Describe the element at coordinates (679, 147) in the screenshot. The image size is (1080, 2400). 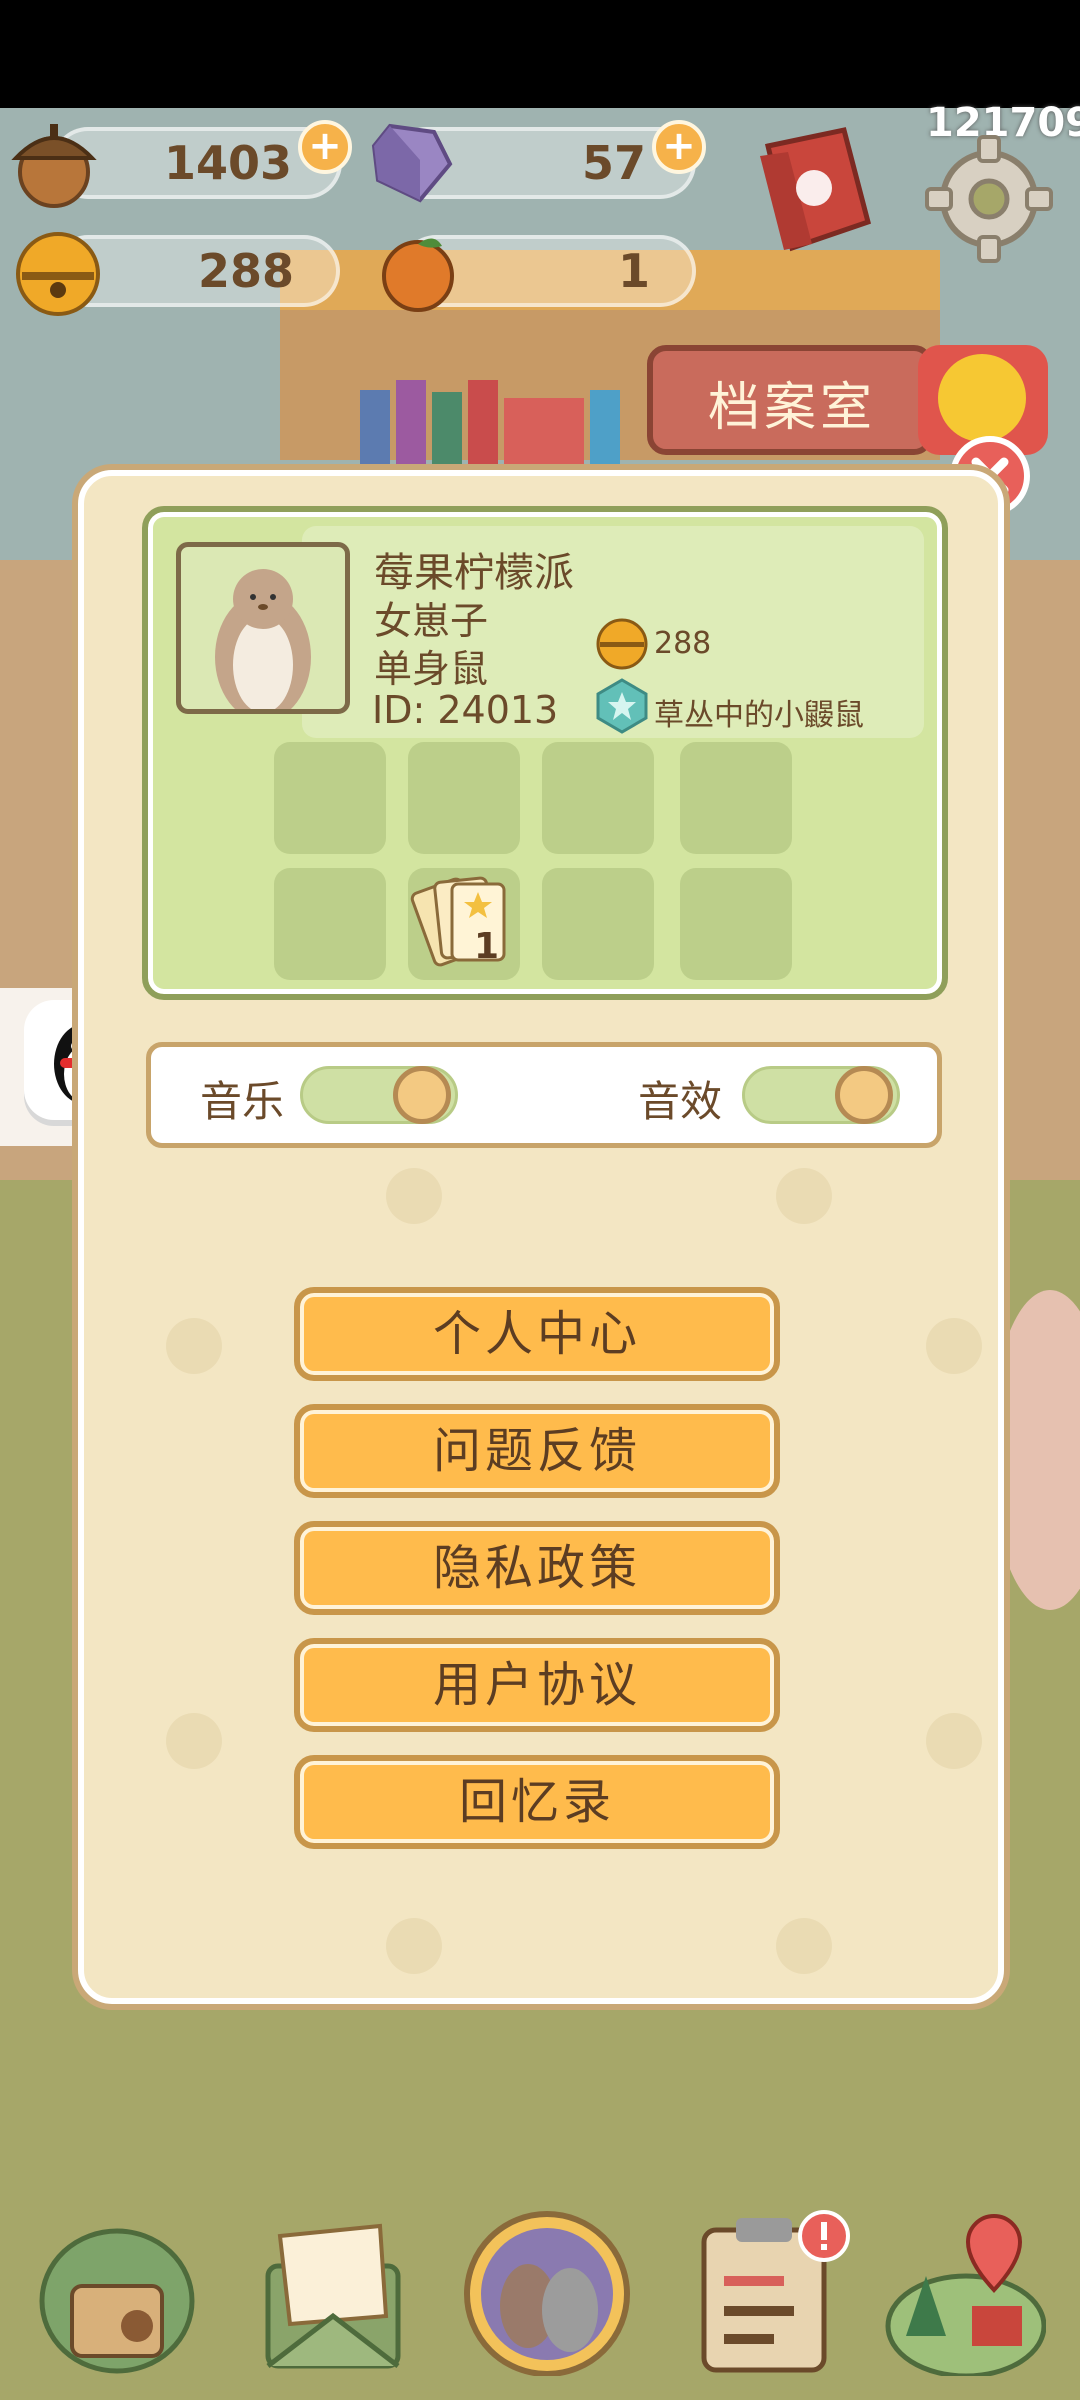
I see `gem-add-button: +` at that location.